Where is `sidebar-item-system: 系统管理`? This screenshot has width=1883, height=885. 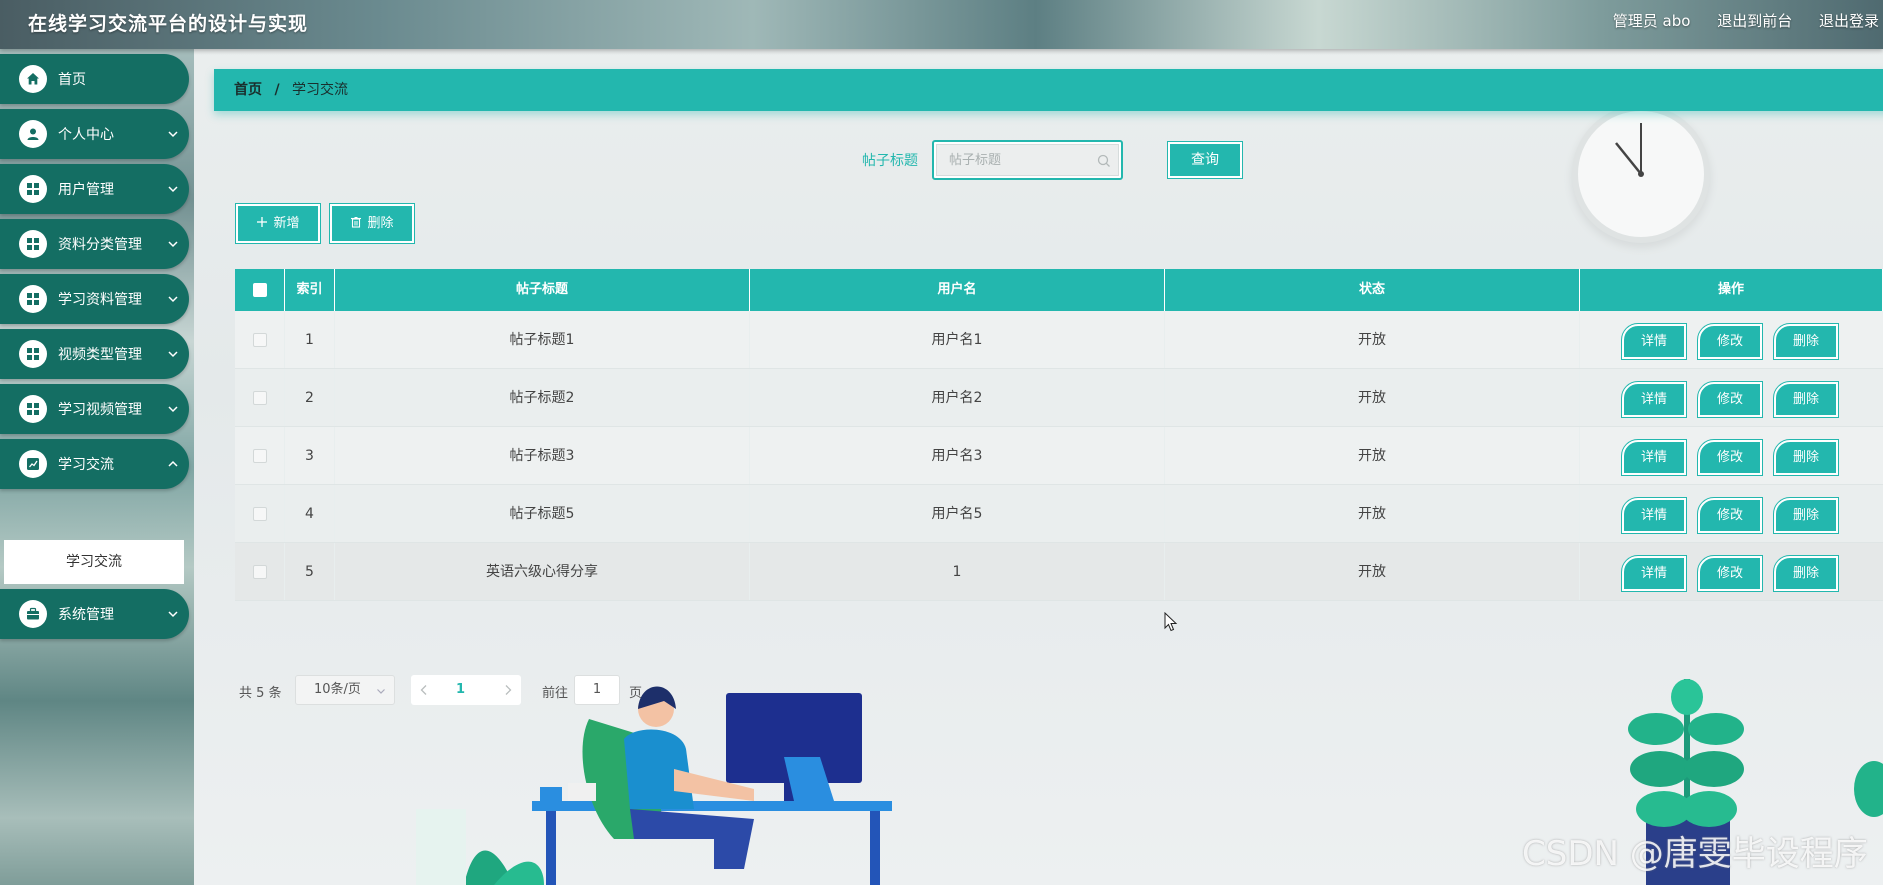
sidebar-item-system: 系统管理 is located at coordinates (94, 614).